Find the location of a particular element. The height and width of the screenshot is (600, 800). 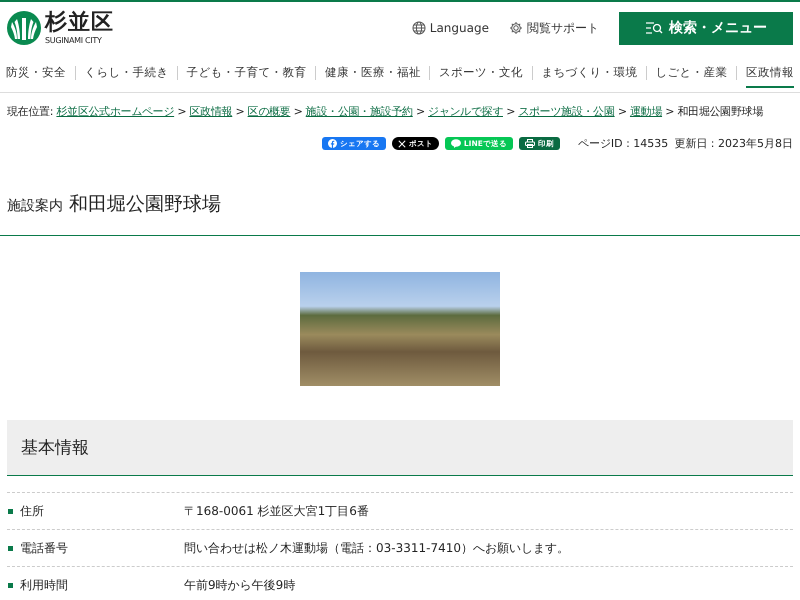

info-value: 午前9時から午後9時 is located at coordinates (240, 585).